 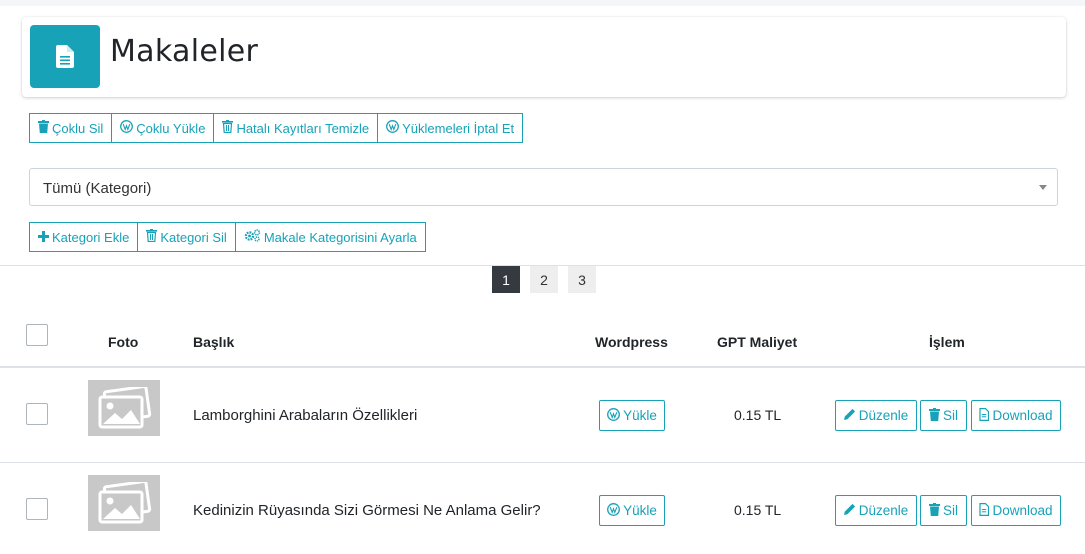 What do you see at coordinates (506, 279) in the screenshot?
I see `page-link-1: 1` at bounding box center [506, 279].